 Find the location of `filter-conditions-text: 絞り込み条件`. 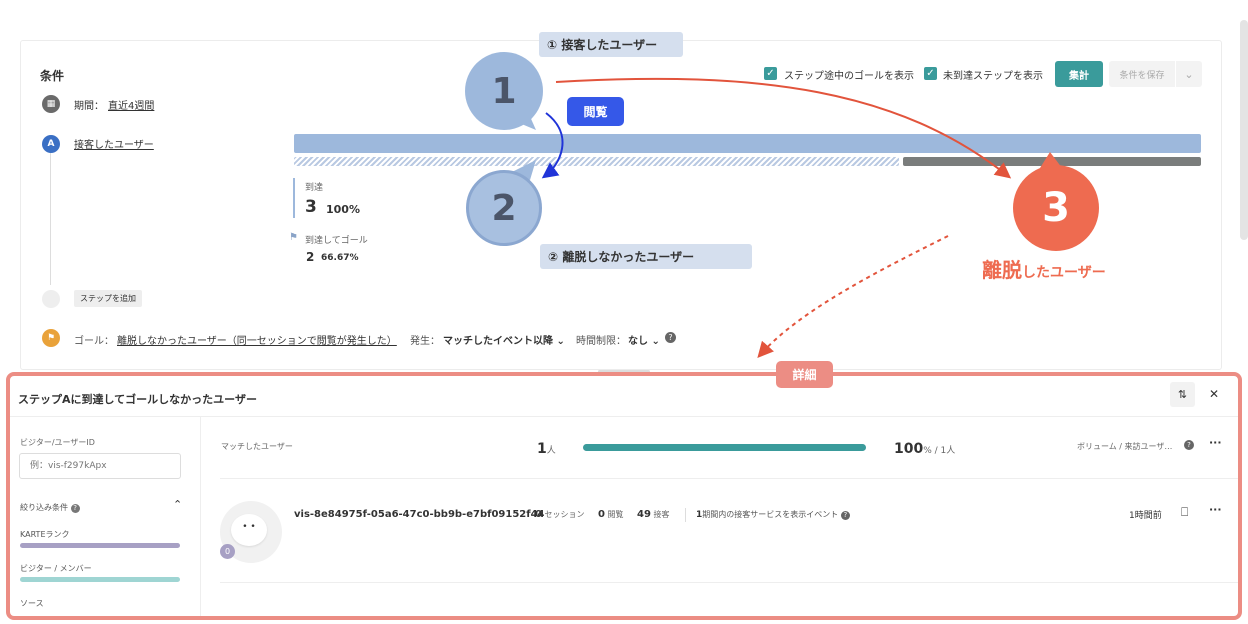

filter-conditions-text: 絞り込み条件 is located at coordinates (44, 507).